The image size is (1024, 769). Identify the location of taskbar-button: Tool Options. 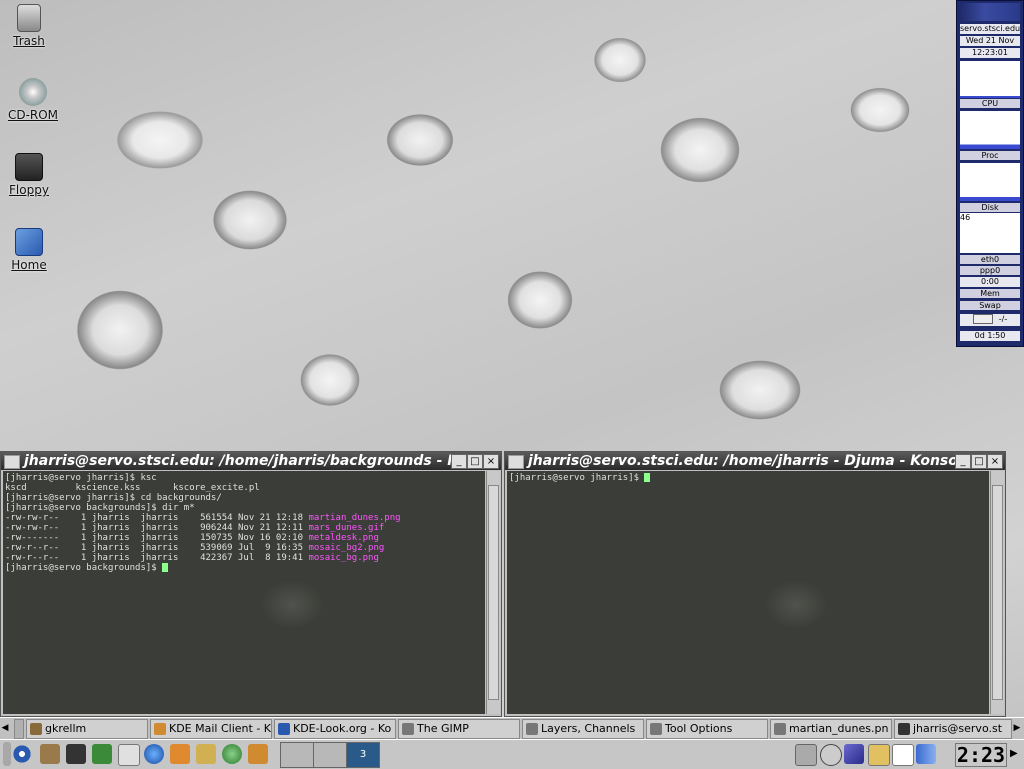
(707, 729).